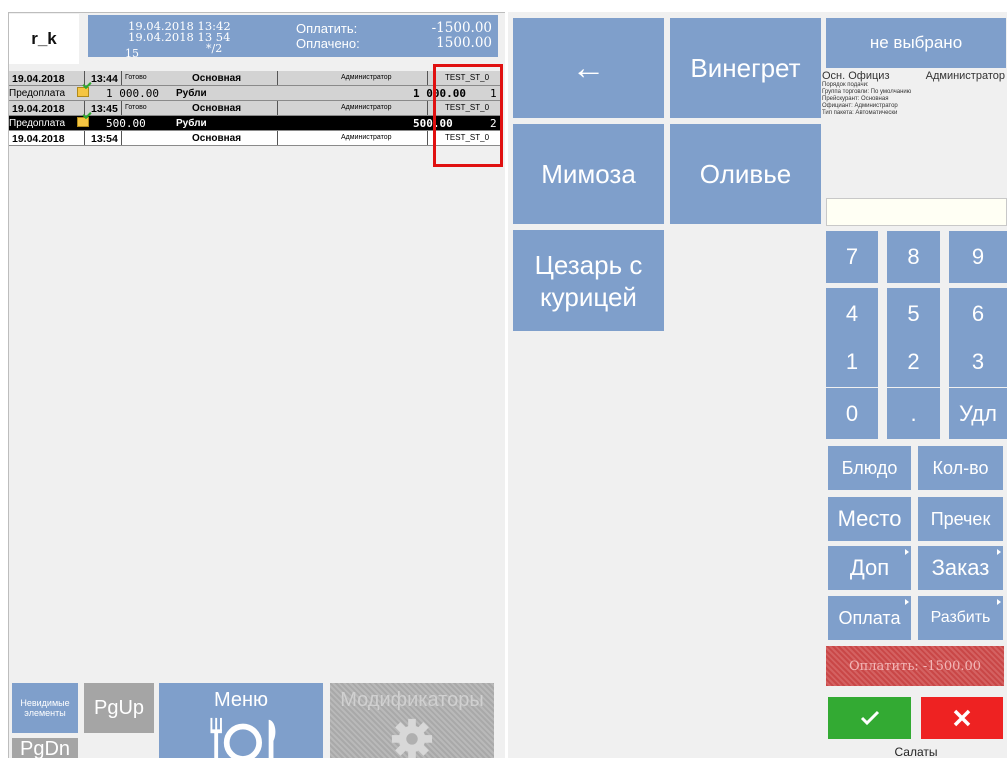  I want to click on payment-button: Оплата, so click(869, 618).